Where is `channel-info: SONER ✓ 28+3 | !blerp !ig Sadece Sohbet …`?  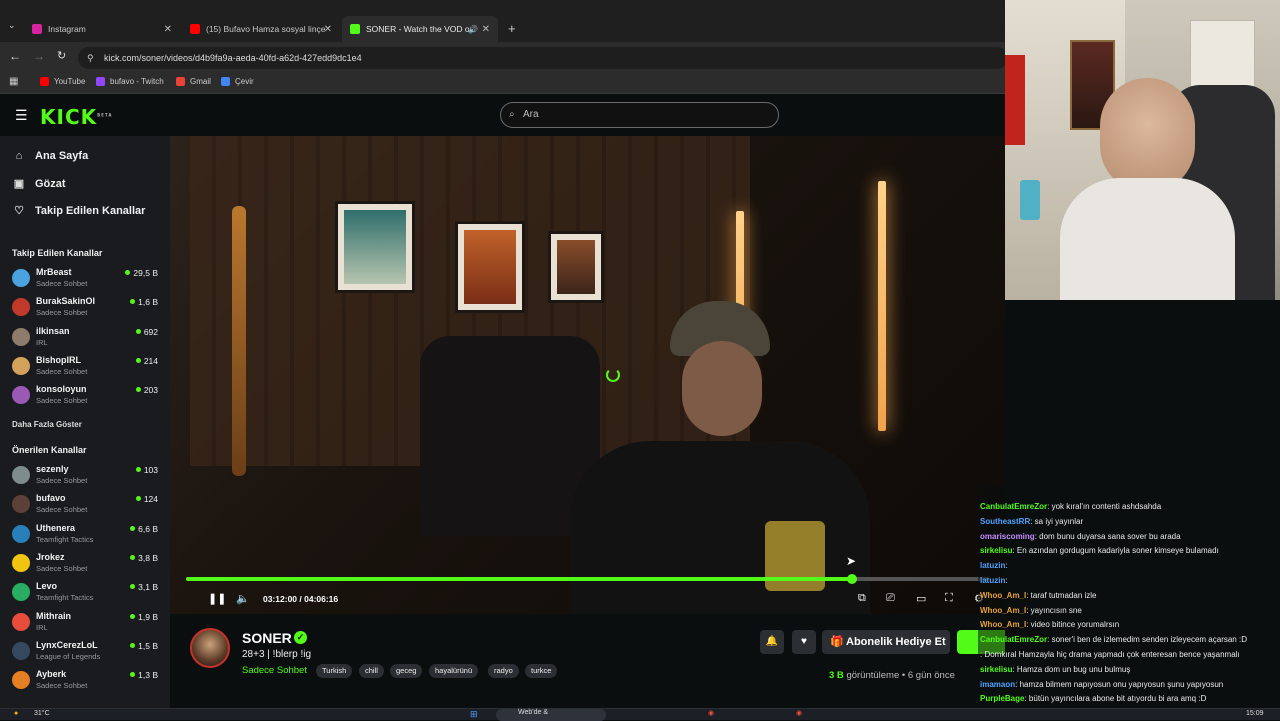 channel-info: SONER ✓ 28+3 | !blerp !ig Sadece Sohbet … is located at coordinates (587, 667).